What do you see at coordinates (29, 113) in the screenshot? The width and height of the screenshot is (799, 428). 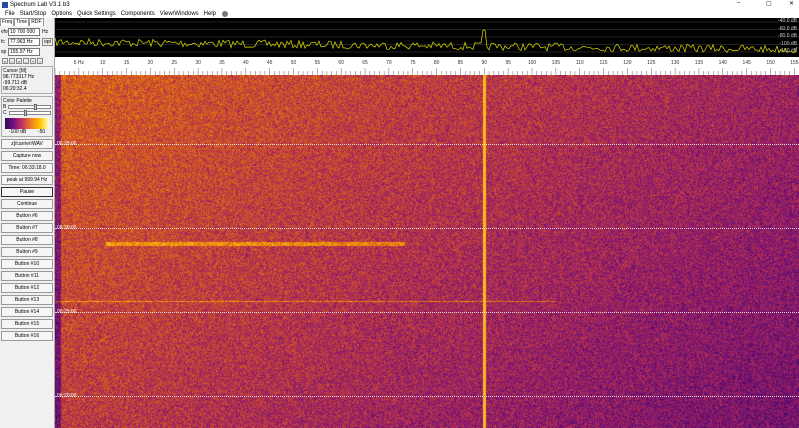 I see `contrast-slider` at bounding box center [29, 113].